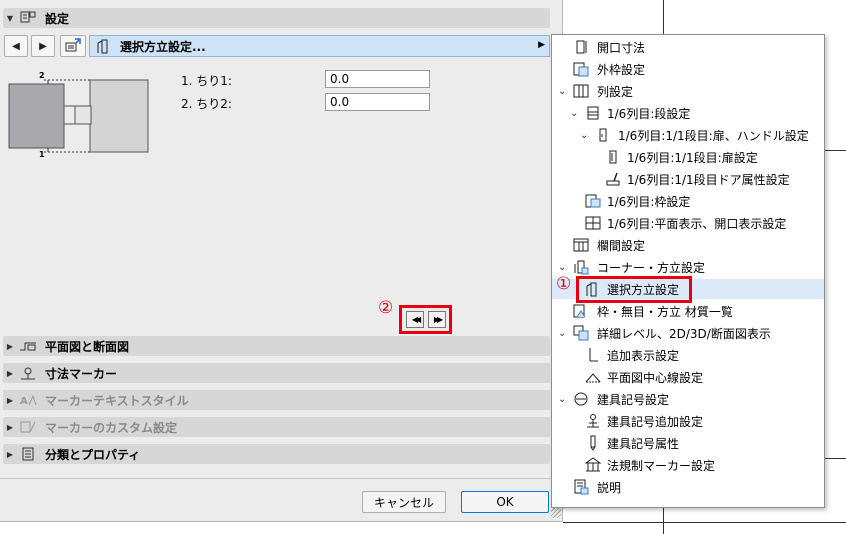 The height and width of the screenshot is (534, 846). I want to click on door-handle-icon, so click(603, 135).